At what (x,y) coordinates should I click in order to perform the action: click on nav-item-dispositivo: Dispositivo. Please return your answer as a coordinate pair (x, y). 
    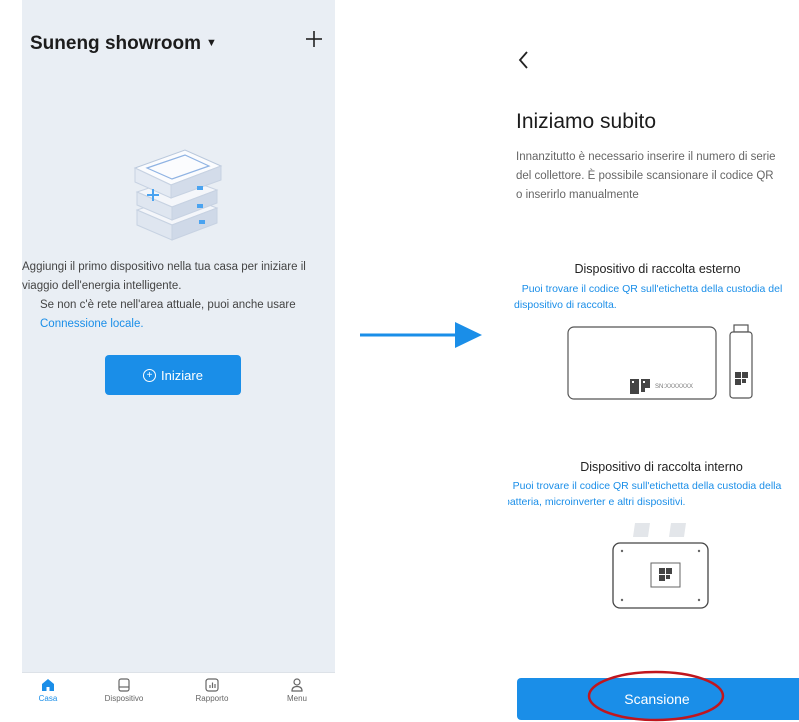
    Looking at the image, I should click on (124, 690).